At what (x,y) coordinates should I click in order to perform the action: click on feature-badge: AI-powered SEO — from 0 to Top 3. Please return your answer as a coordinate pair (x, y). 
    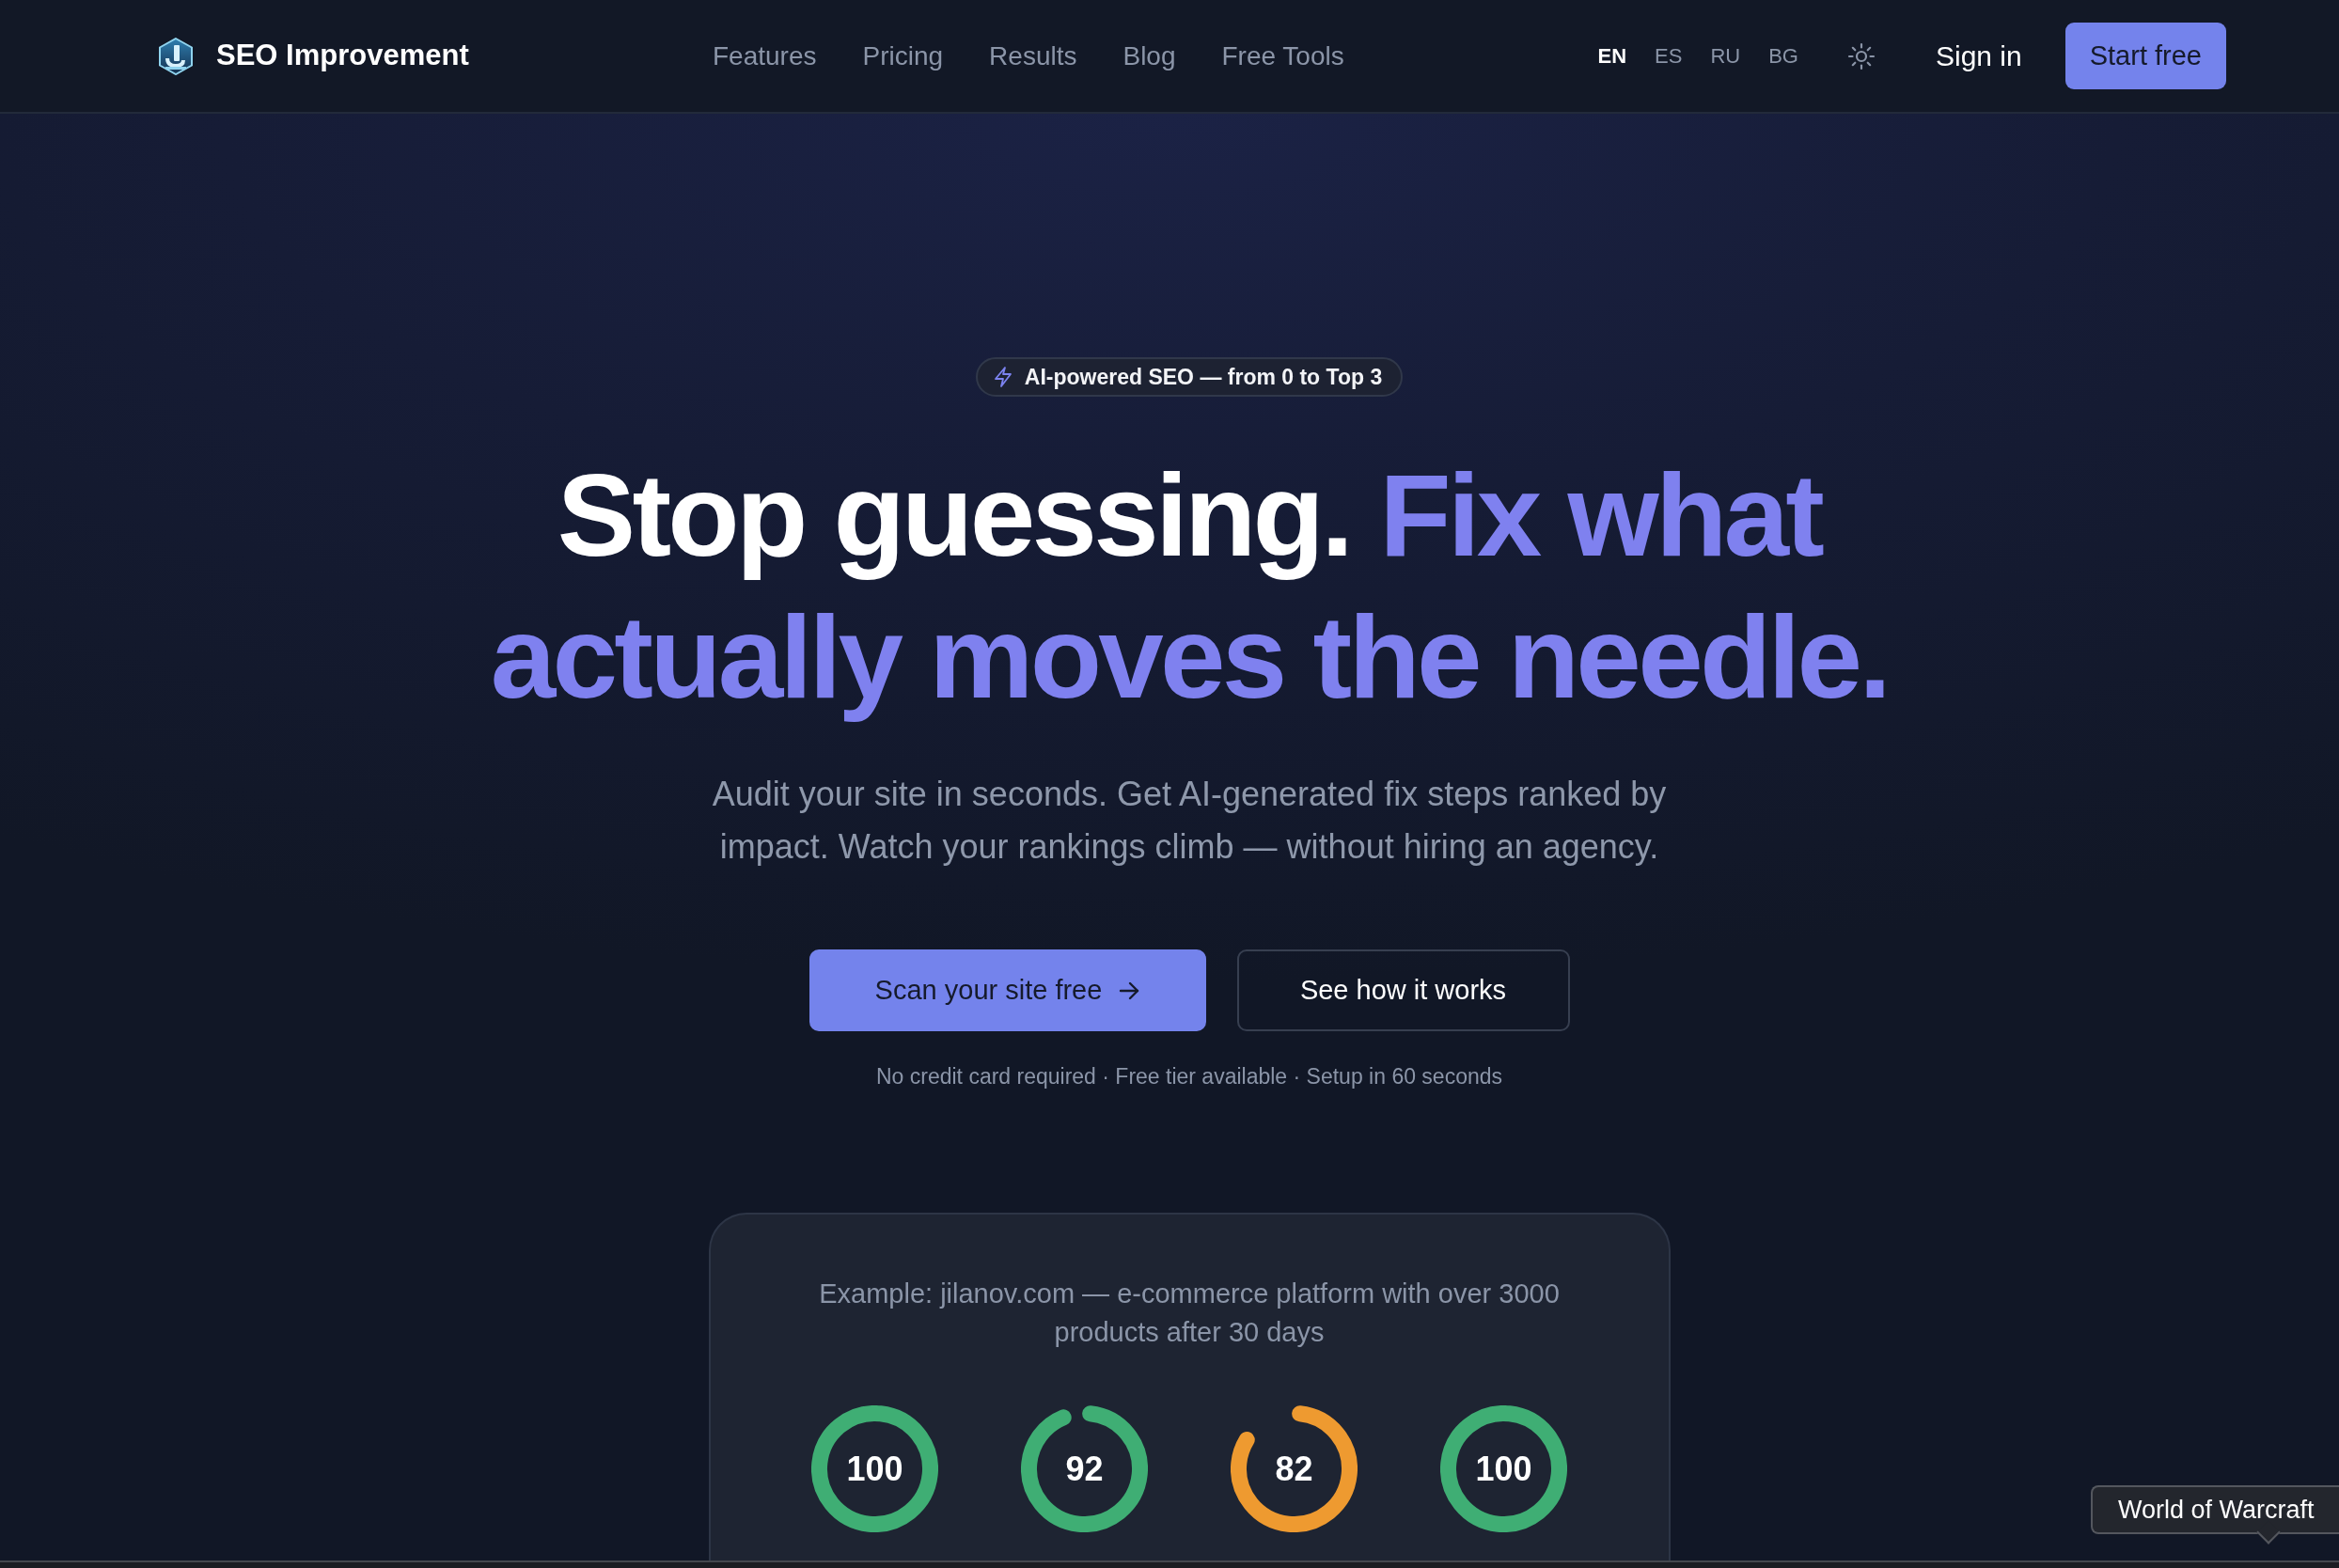
    Looking at the image, I should click on (1189, 377).